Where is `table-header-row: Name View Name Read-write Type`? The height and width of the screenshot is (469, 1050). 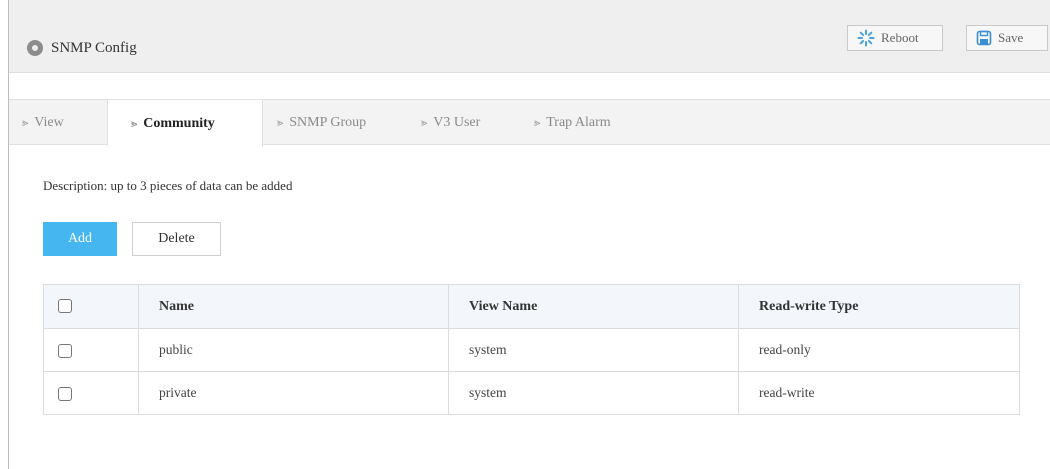
table-header-row: Name View Name Read-write Type is located at coordinates (531, 306).